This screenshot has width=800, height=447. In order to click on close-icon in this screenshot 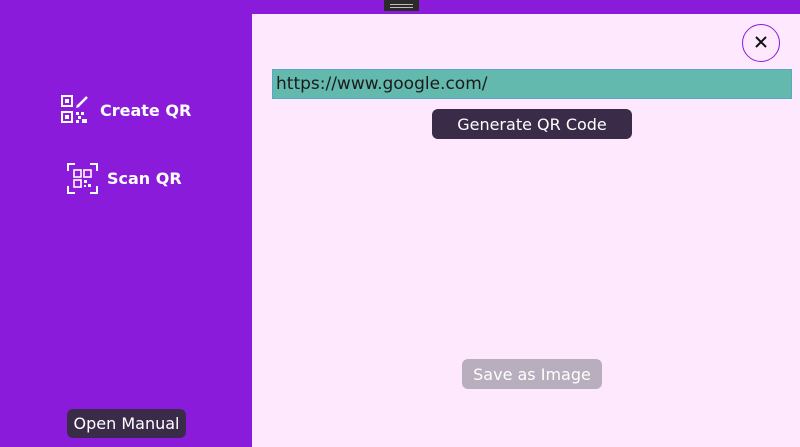, I will do `click(761, 43)`.